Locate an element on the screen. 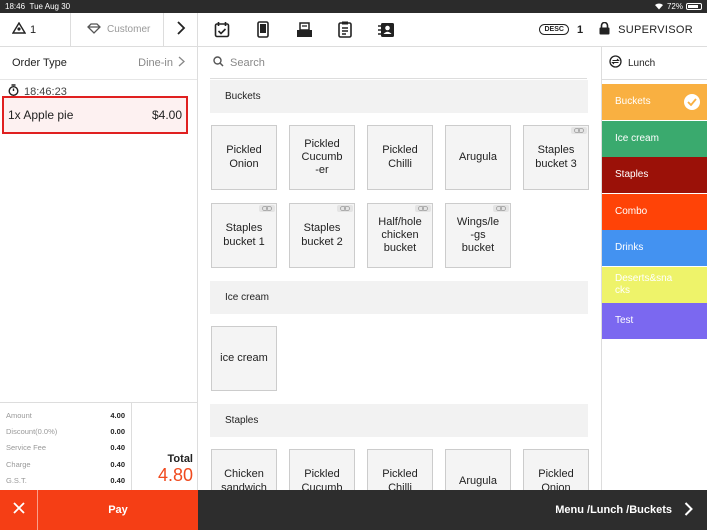  menu-name: Lunch is located at coordinates (642, 63).